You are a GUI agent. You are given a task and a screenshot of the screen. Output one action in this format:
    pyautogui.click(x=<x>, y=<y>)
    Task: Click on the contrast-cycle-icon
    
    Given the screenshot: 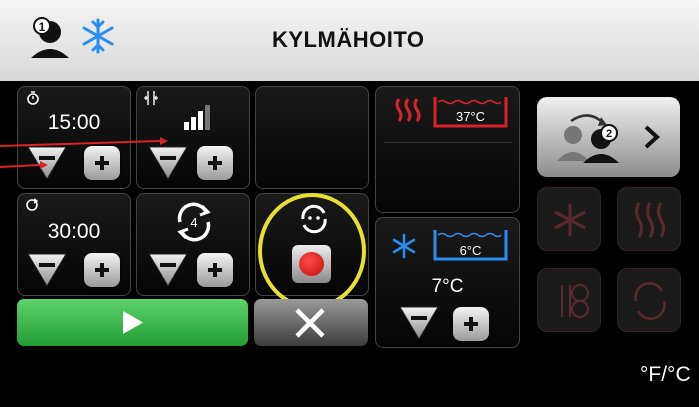 What is the action you would take?
    pyautogui.click(x=650, y=301)
    